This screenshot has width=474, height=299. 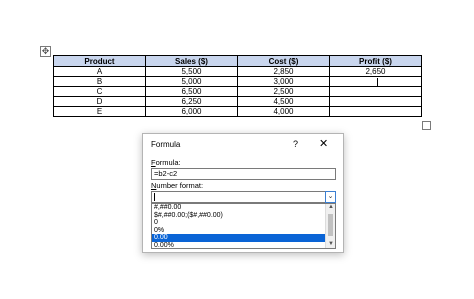 I want to click on table-cell: 6,000, so click(x=191, y=111).